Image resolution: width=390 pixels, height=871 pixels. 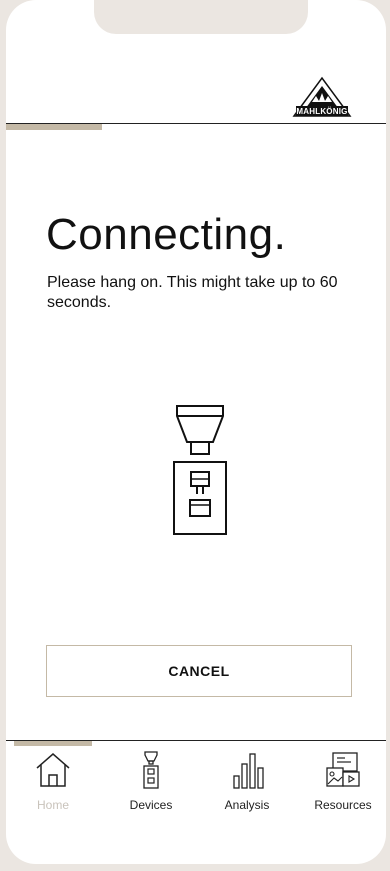 What do you see at coordinates (322, 111) in the screenshot?
I see `logo-wordmark: MAHLKÖNIG` at bounding box center [322, 111].